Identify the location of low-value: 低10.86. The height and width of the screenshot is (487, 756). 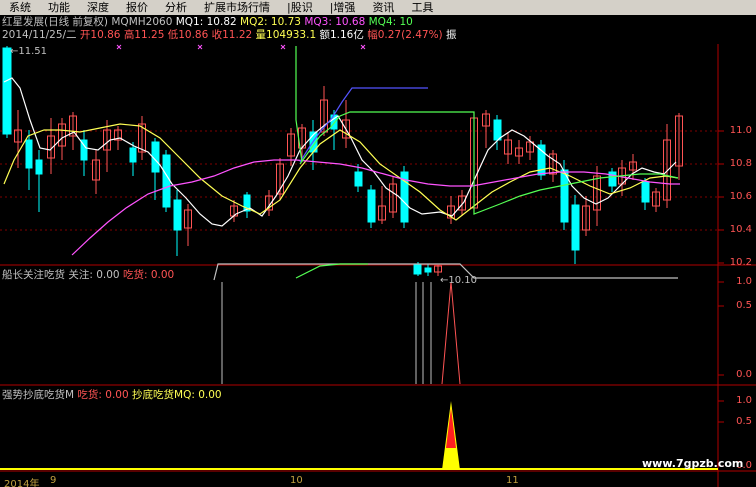
(188, 35).